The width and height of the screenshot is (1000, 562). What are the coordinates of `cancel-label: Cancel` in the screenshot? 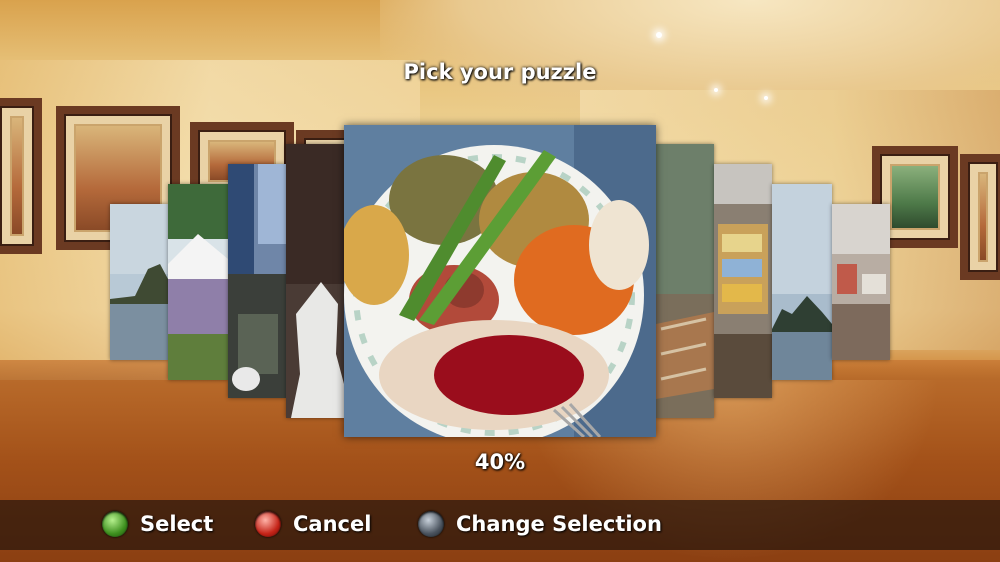 It's located at (332, 524).